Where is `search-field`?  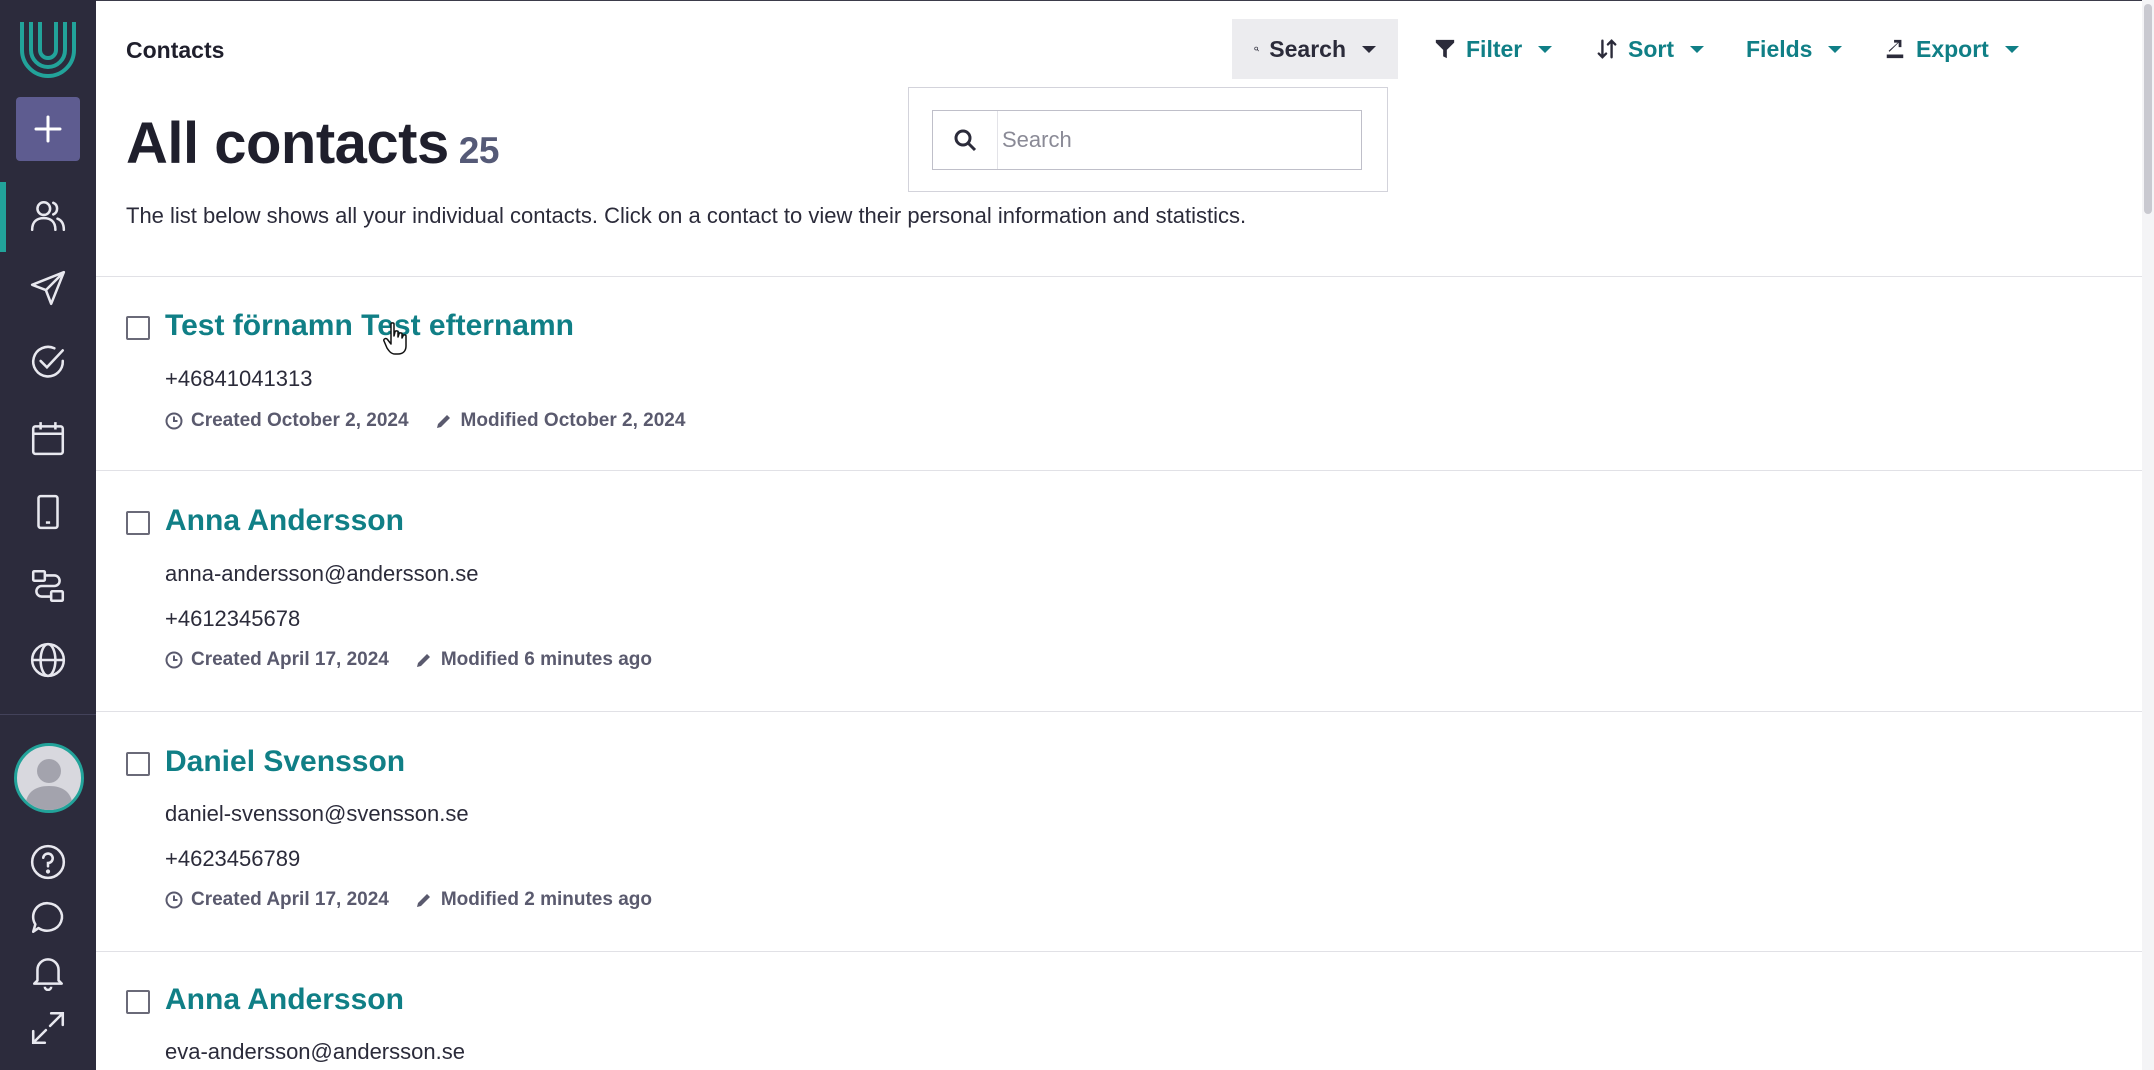
search-field is located at coordinates (1147, 140).